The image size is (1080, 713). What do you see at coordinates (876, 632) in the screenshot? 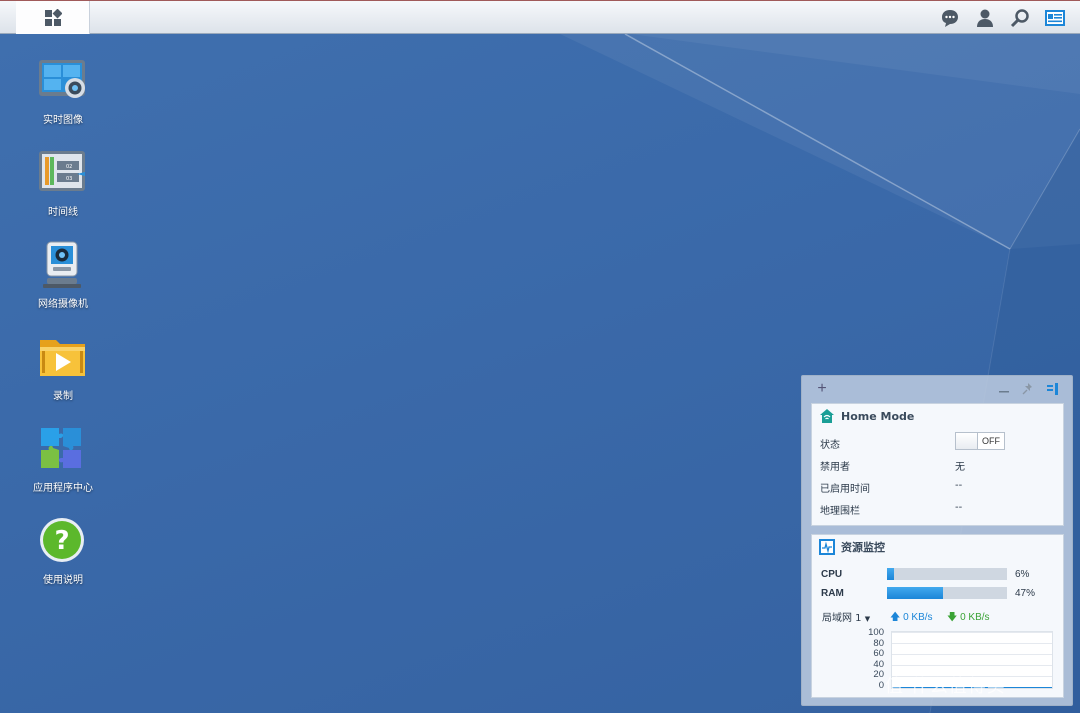
I see `graph-tick: 100` at bounding box center [876, 632].